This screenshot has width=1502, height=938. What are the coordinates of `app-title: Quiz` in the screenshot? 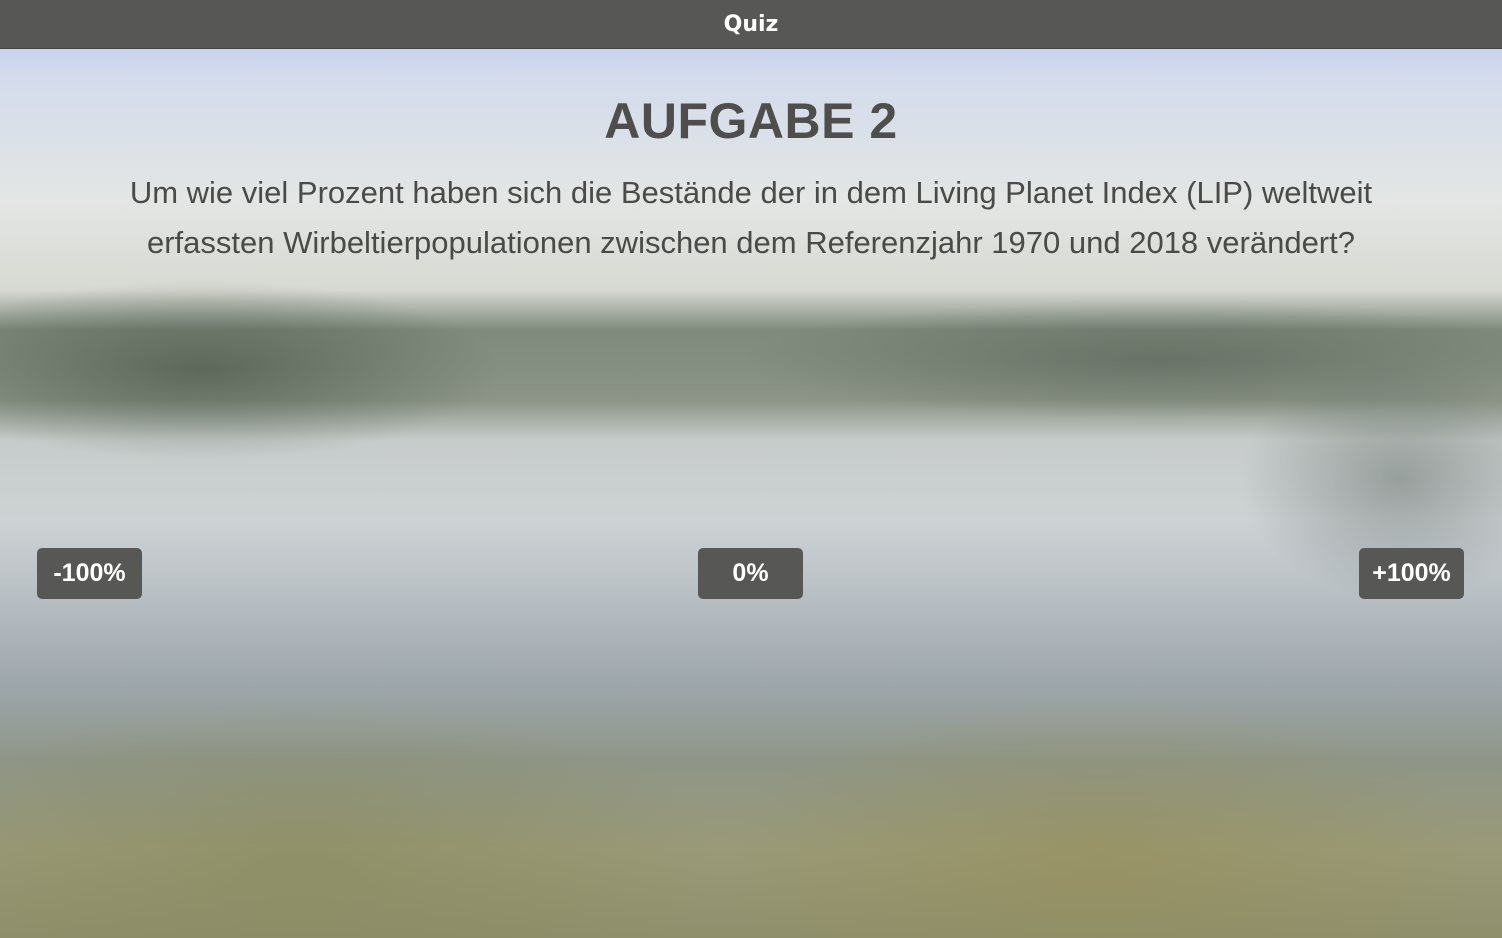 It's located at (751, 24).